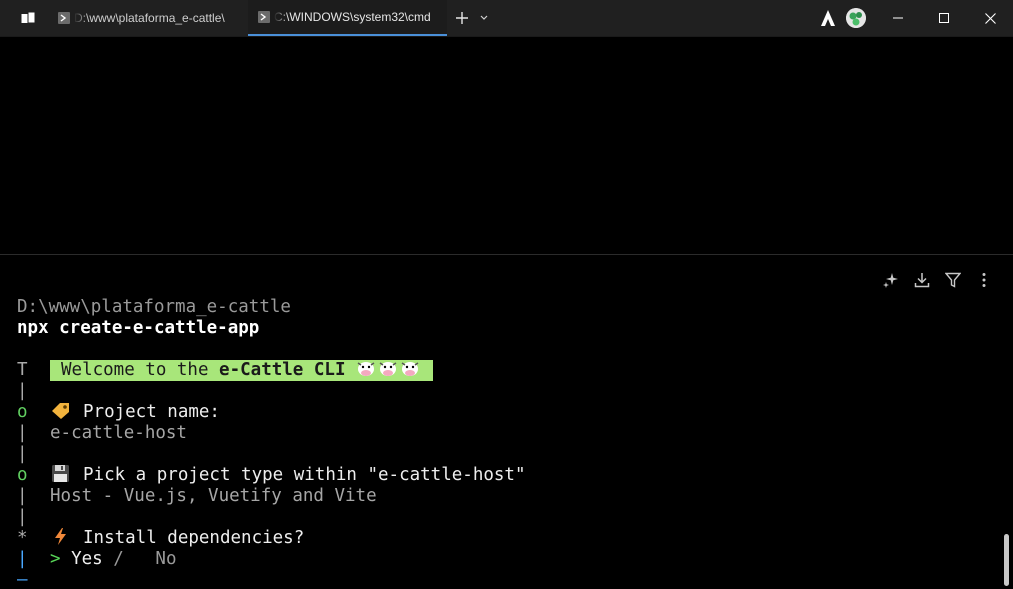 The width and height of the screenshot is (1013, 589). I want to click on tag-icon, so click(60, 411).